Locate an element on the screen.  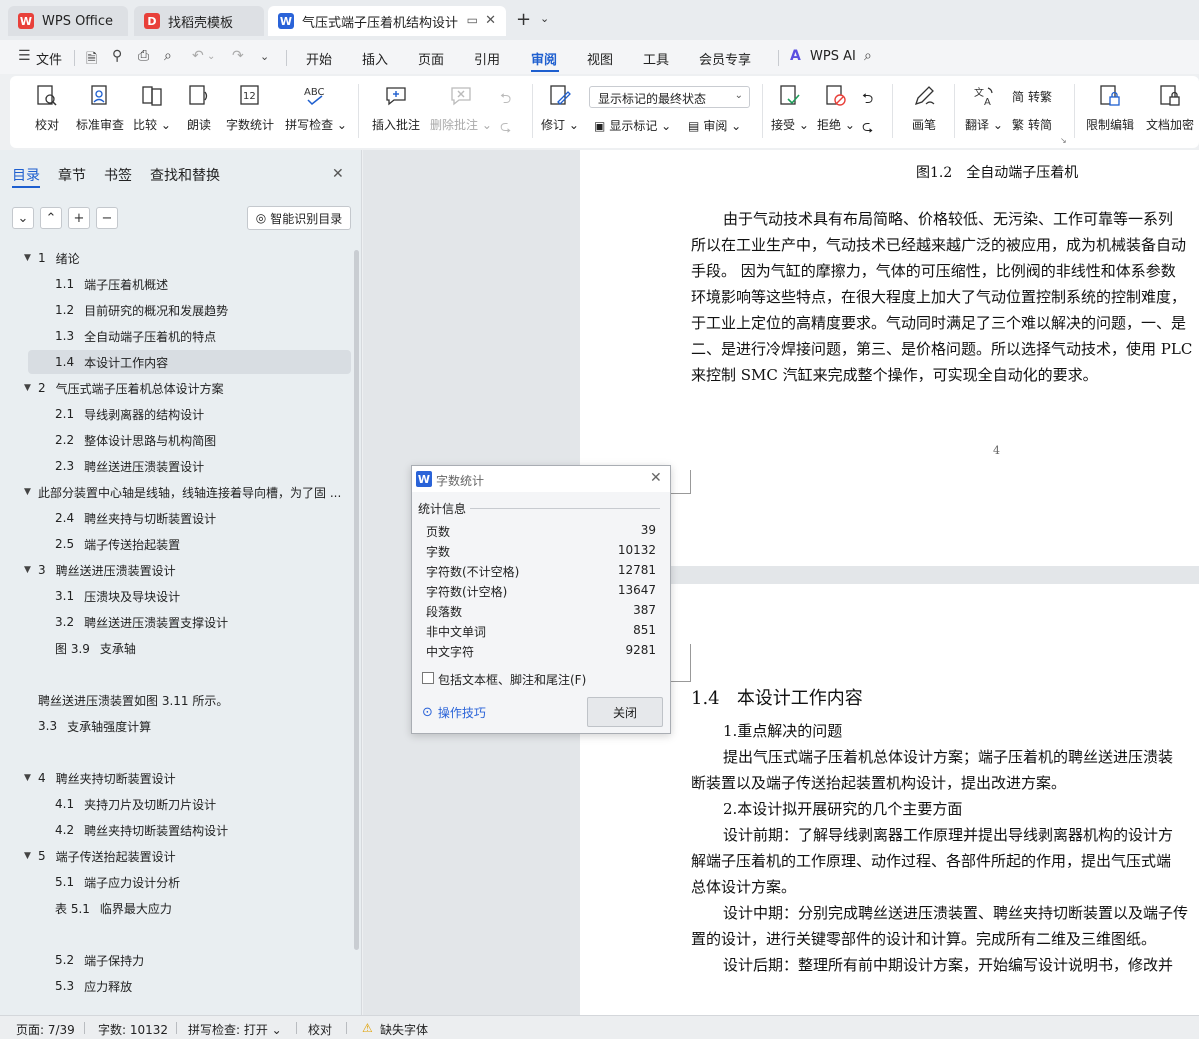
toc-item: 2.2 整体设计思路与机构简图 is located at coordinates (203, 440).